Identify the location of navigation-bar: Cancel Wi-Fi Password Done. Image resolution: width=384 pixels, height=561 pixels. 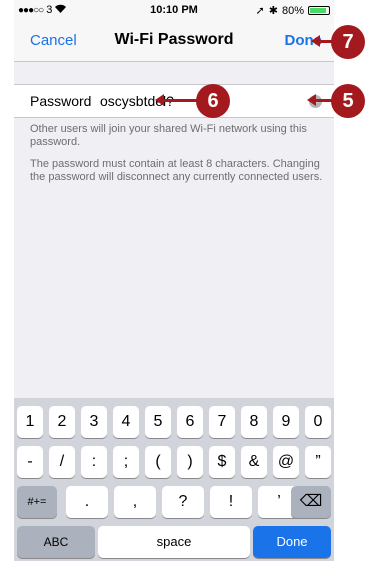
(174, 41).